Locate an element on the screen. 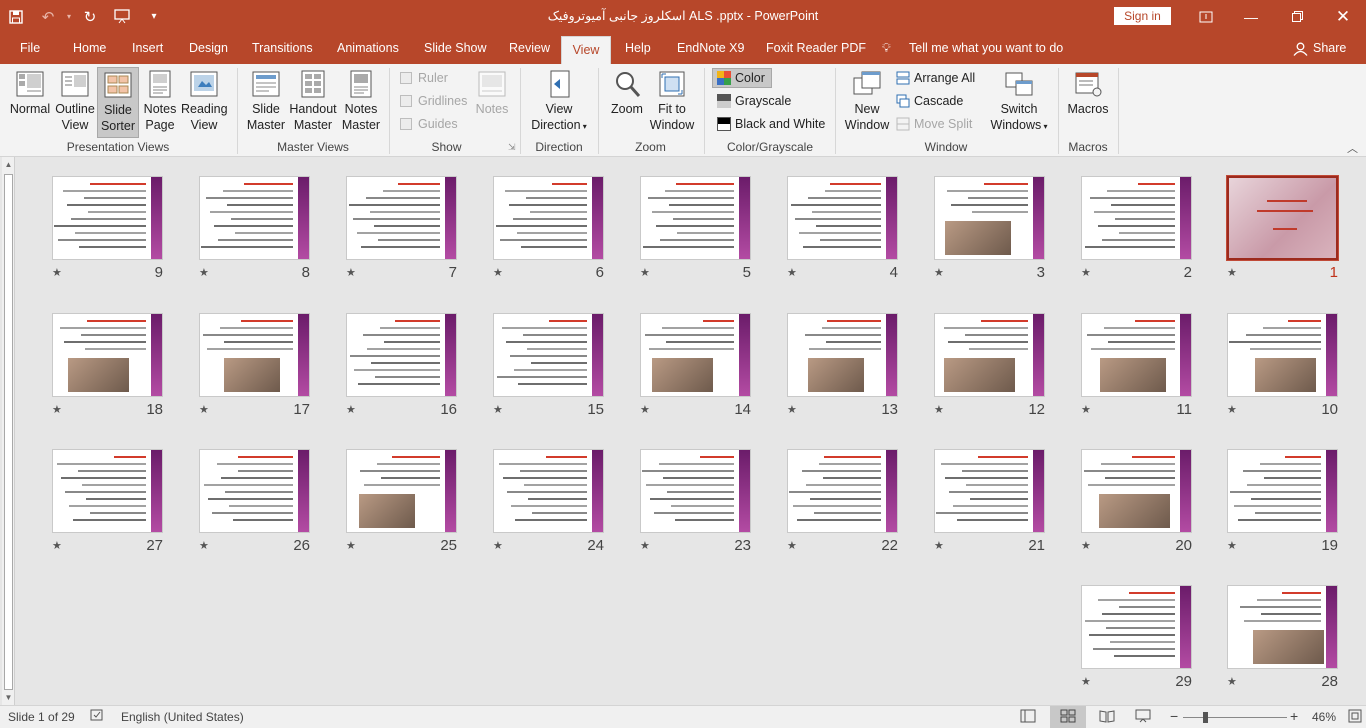 The height and width of the screenshot is (728, 1366). scrollbar-thumb is located at coordinates (8, 432).